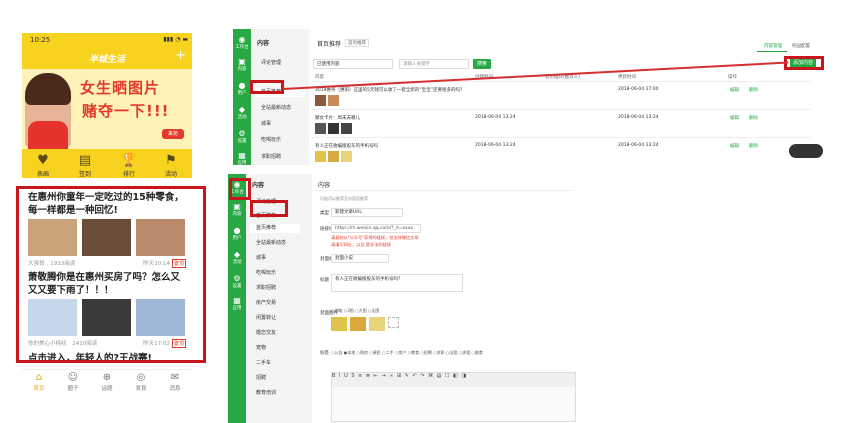  What do you see at coordinates (357, 43) in the screenshot?
I see `tab-badge: 首页推荐` at bounding box center [357, 43].